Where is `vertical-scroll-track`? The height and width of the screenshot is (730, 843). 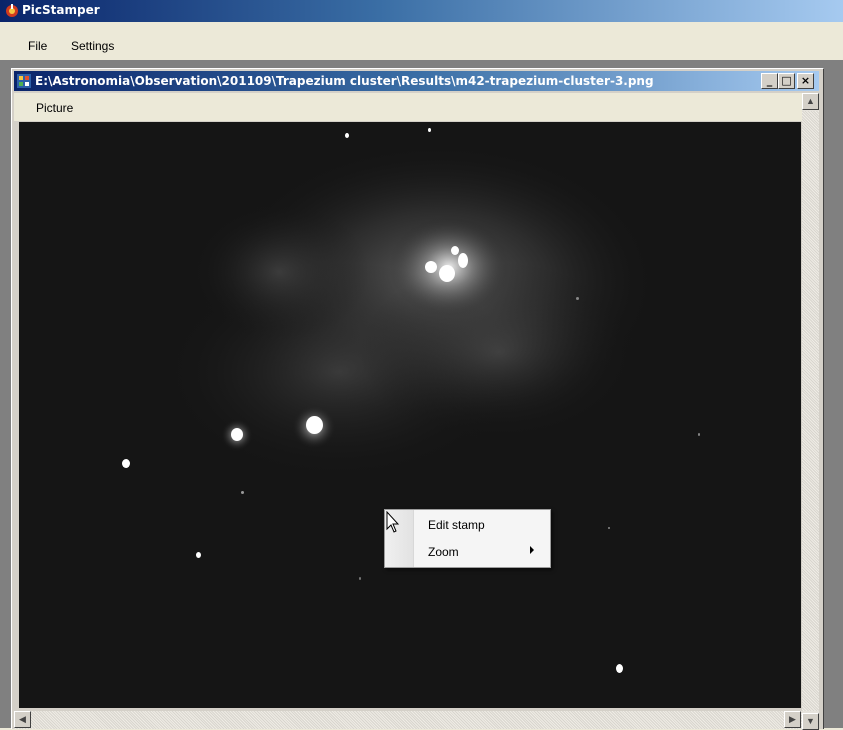
vertical-scroll-track is located at coordinates (810, 411).